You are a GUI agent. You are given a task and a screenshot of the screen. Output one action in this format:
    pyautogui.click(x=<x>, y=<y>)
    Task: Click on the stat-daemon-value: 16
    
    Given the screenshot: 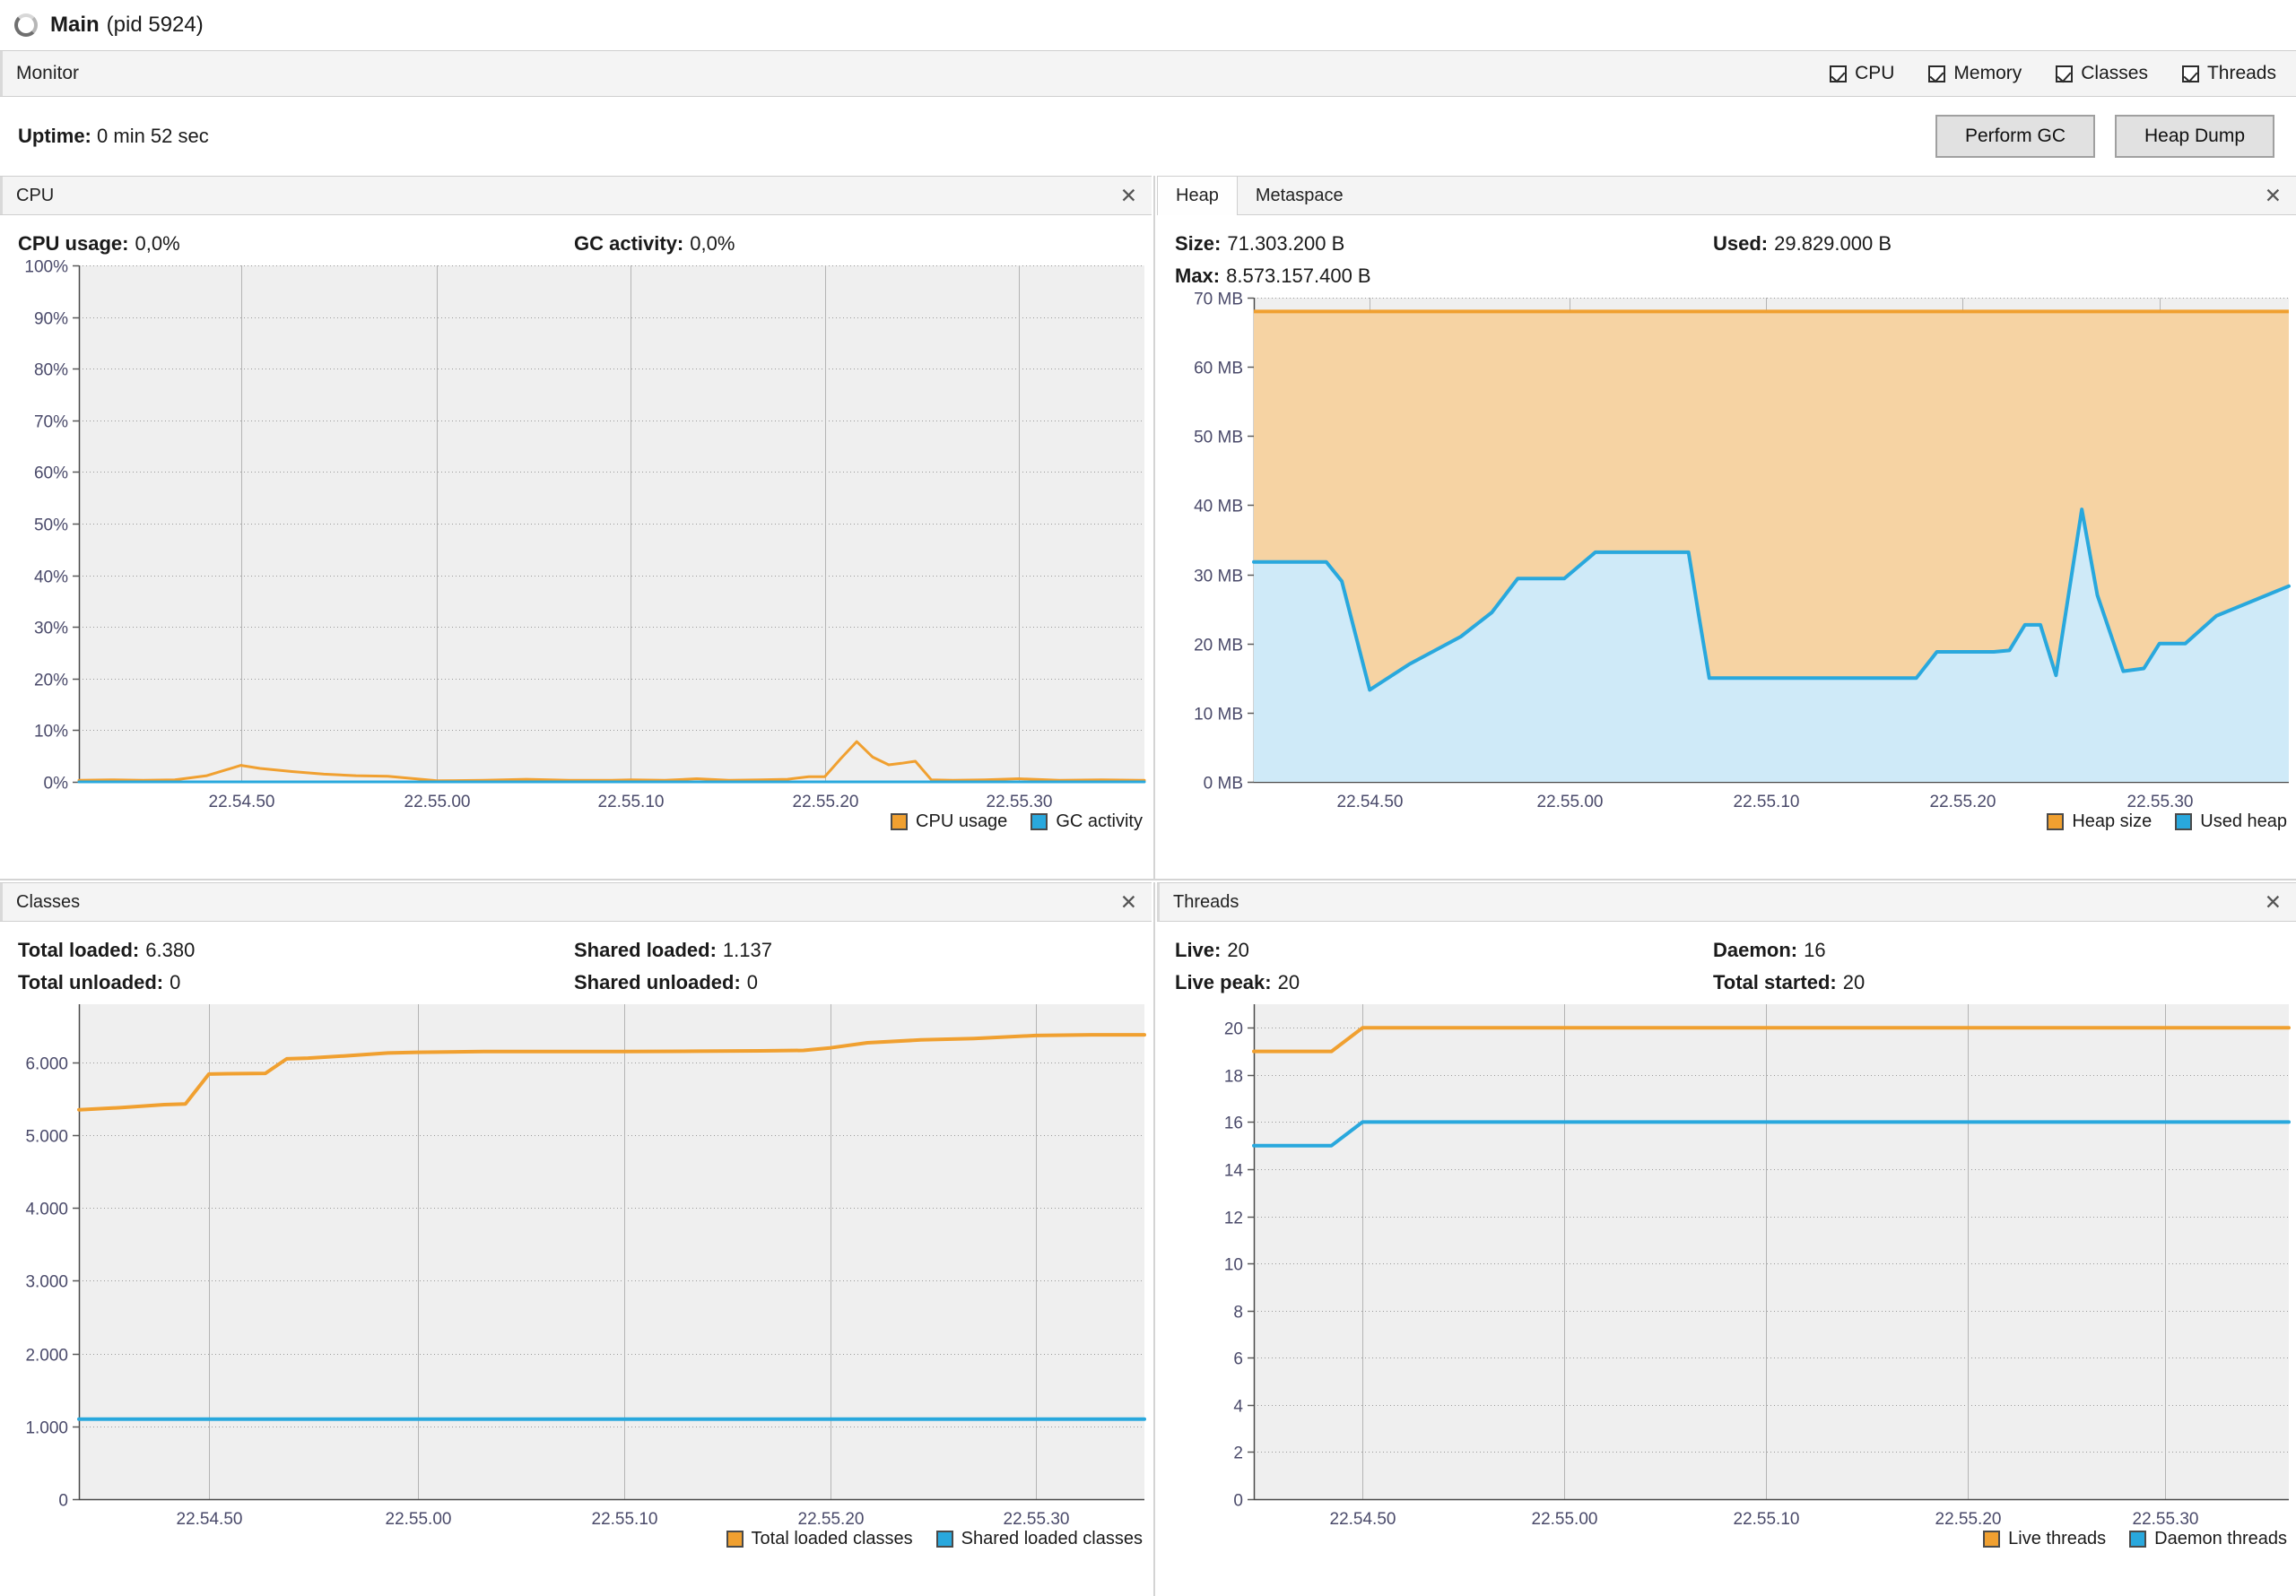 What is the action you would take?
    pyautogui.click(x=1815, y=950)
    